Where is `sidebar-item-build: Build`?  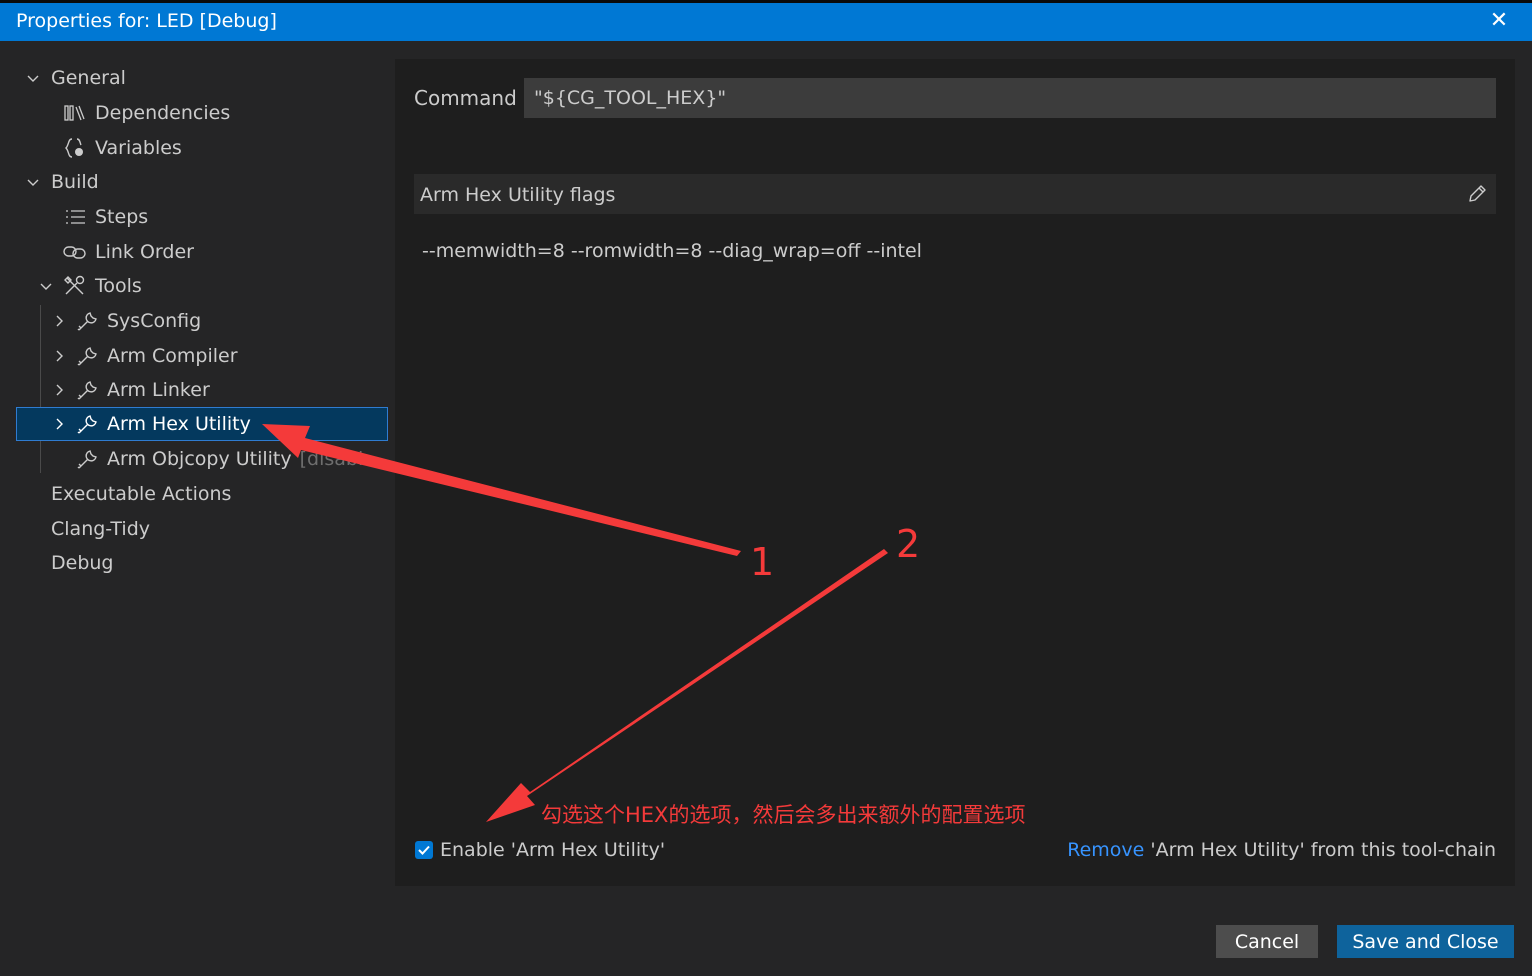
sidebar-item-build: Build is located at coordinates (202, 182).